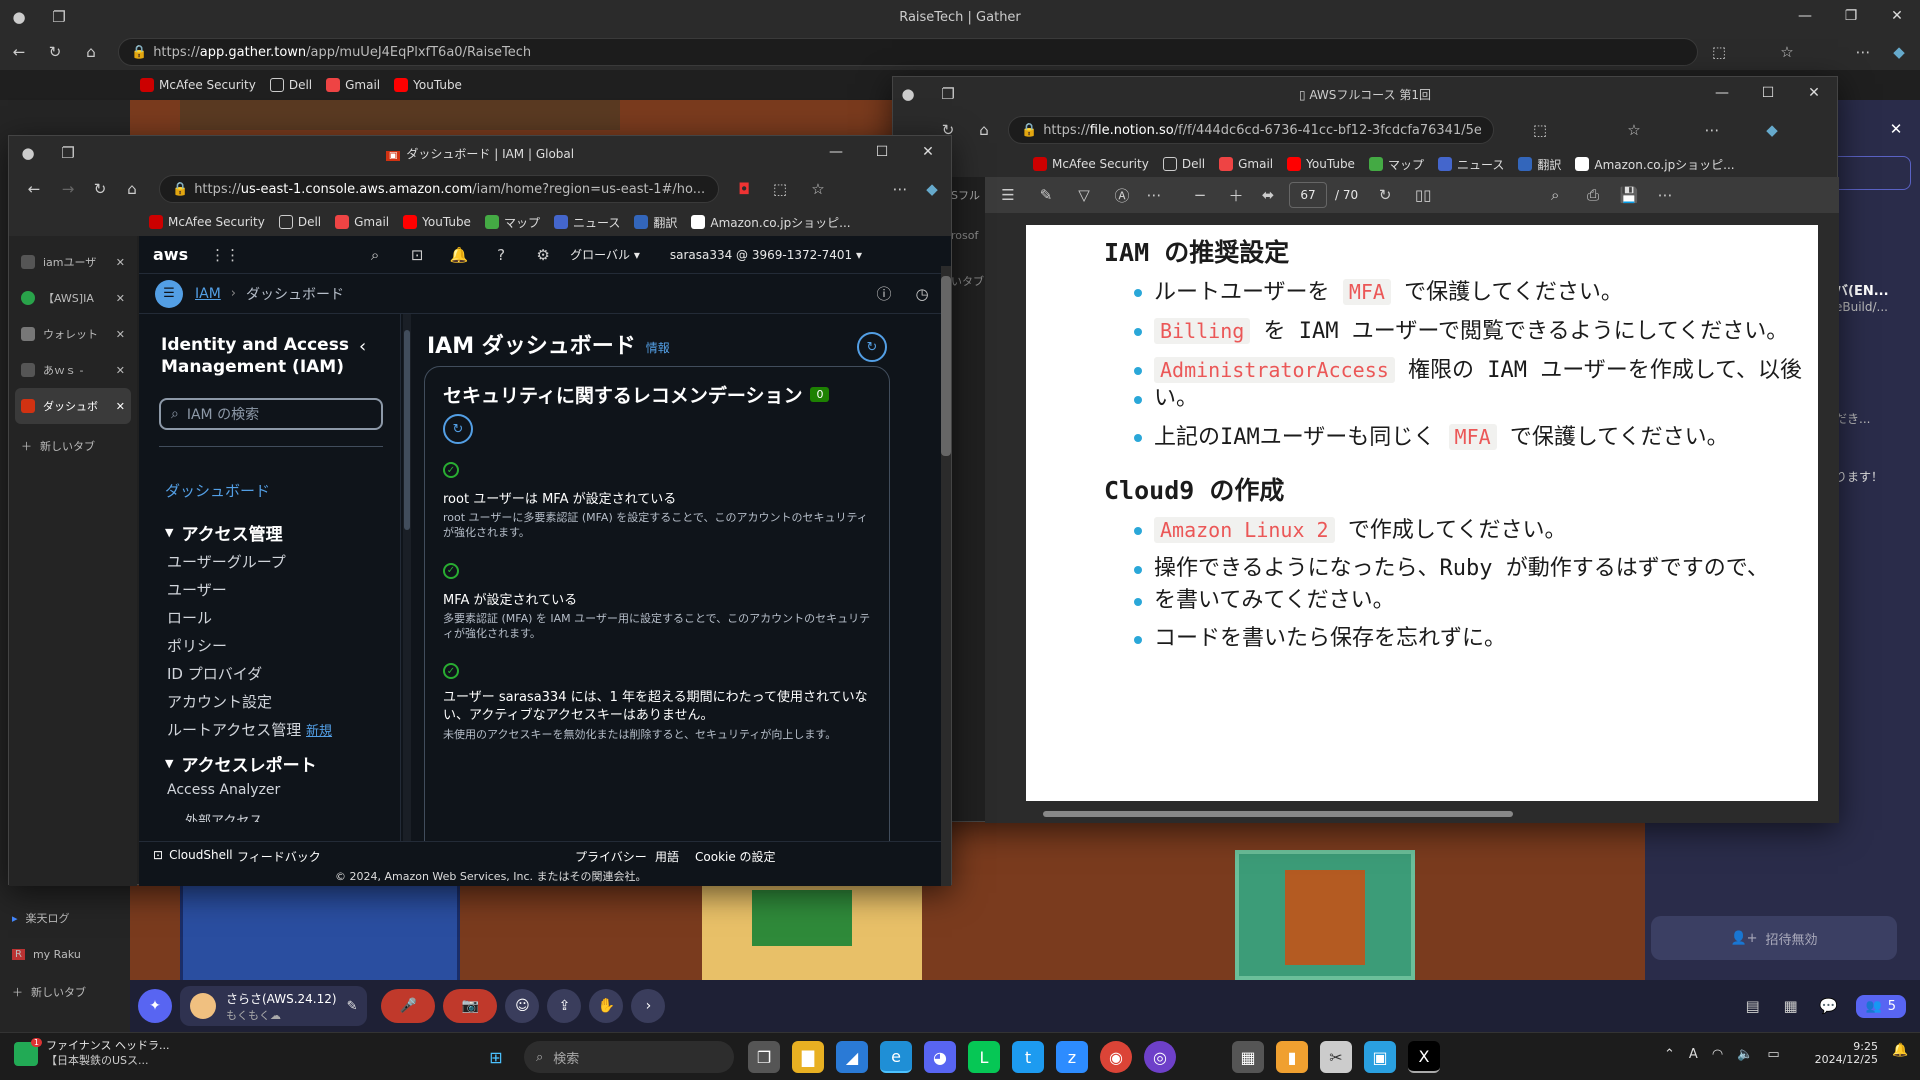 The image size is (1920, 1080). What do you see at coordinates (564, 1006) in the screenshot?
I see `screenshare-button: ⇪` at bounding box center [564, 1006].